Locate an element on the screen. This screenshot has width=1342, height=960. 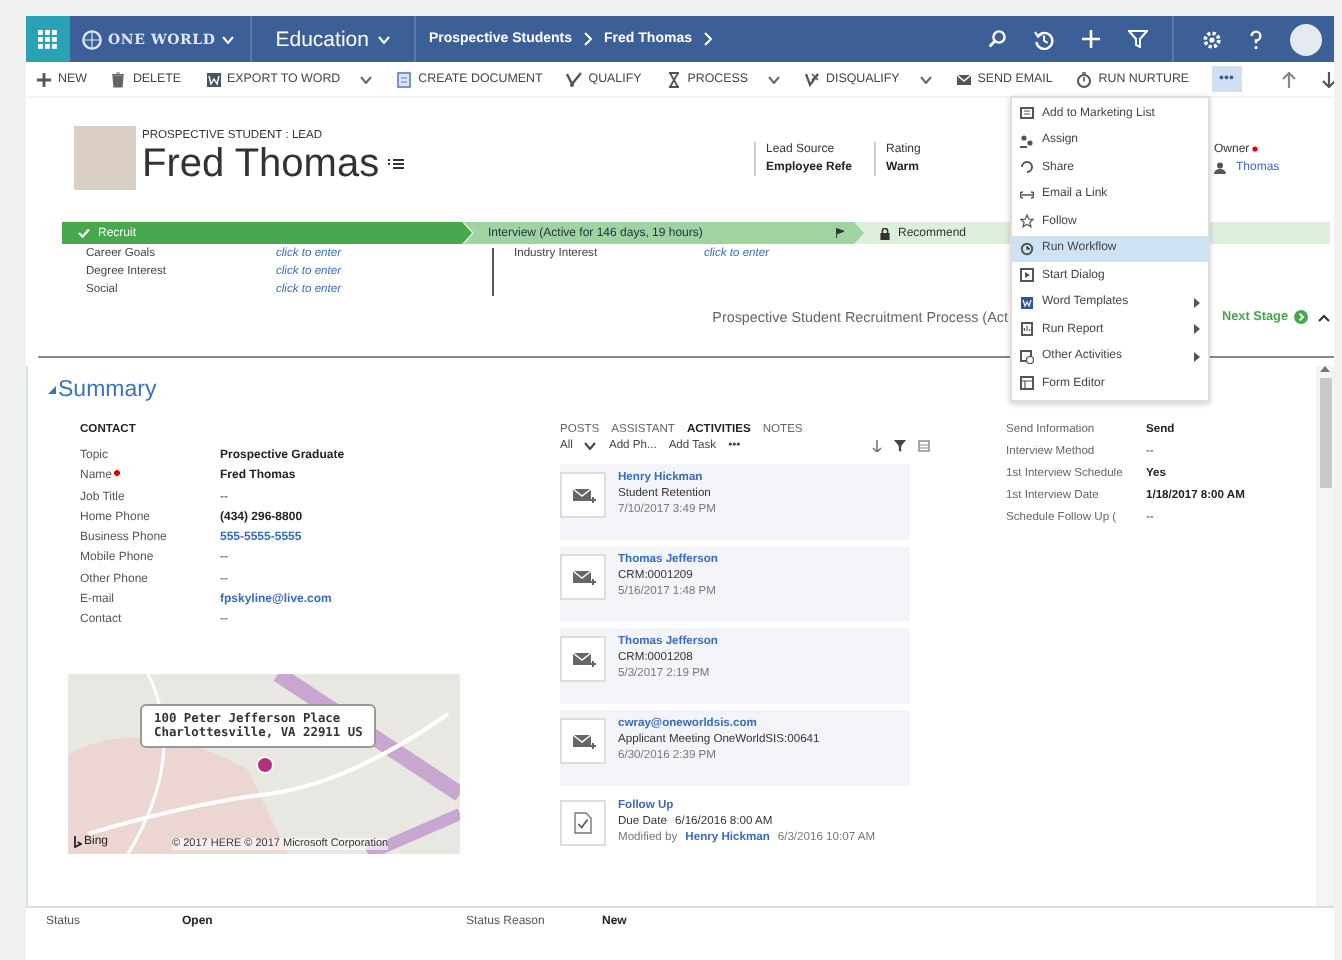
view-icon is located at coordinates (924, 446).